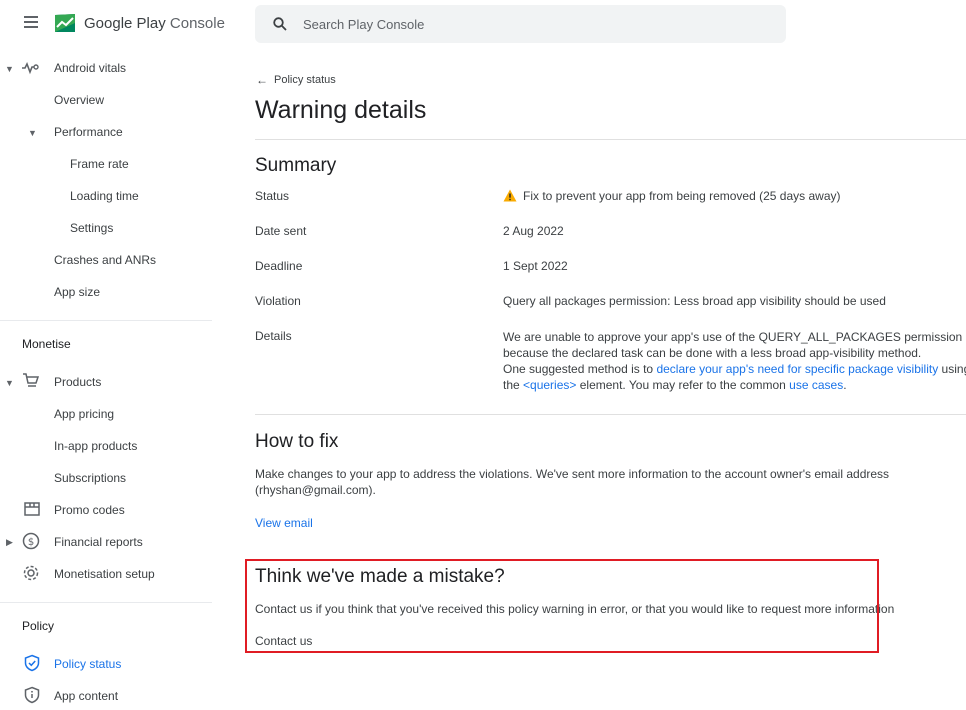 The width and height of the screenshot is (966, 710). I want to click on search-bar, so click(520, 24).